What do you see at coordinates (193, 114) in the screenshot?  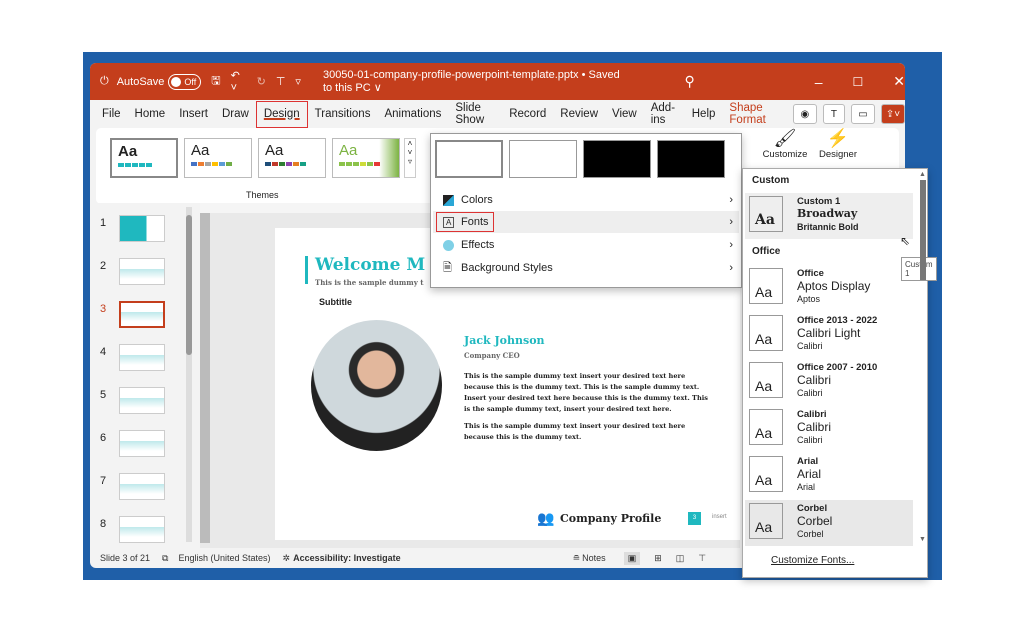 I see `tab-insert: Insert` at bounding box center [193, 114].